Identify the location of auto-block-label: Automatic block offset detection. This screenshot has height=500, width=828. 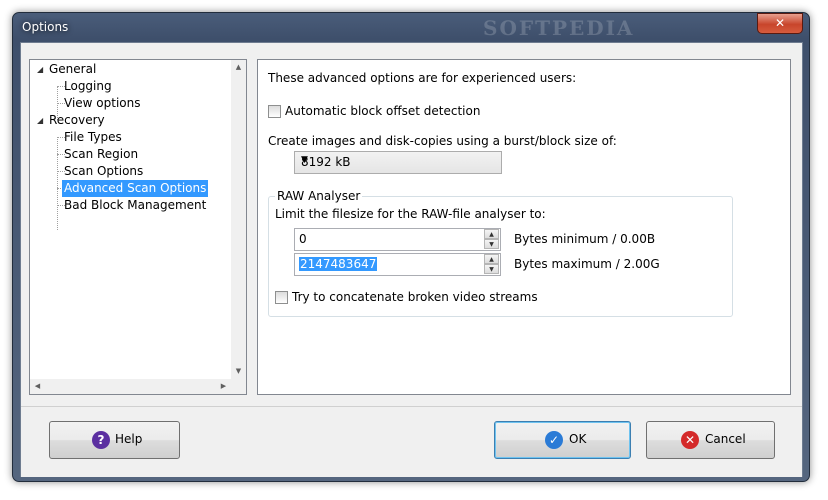
(382, 111).